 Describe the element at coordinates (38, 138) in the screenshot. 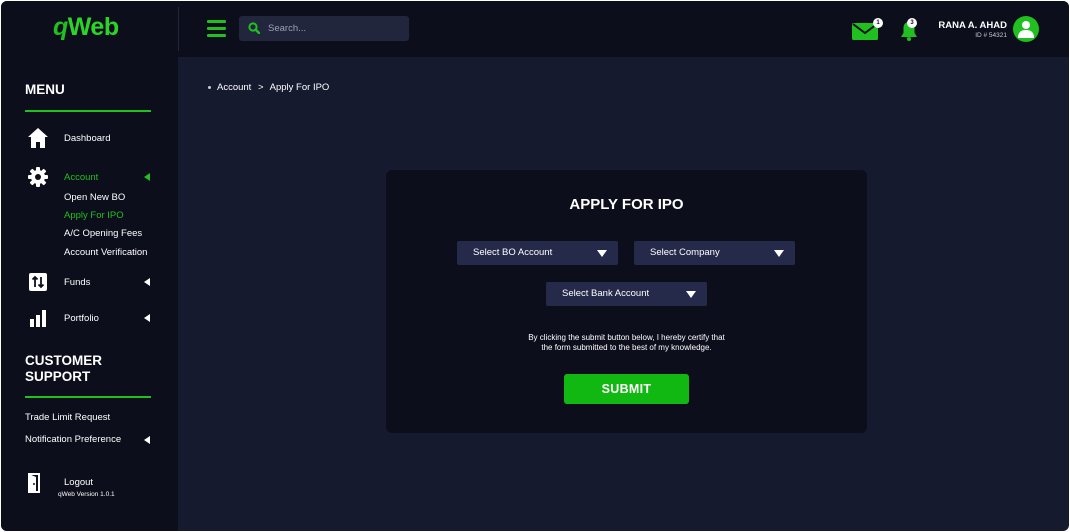

I see `home-icon` at that location.